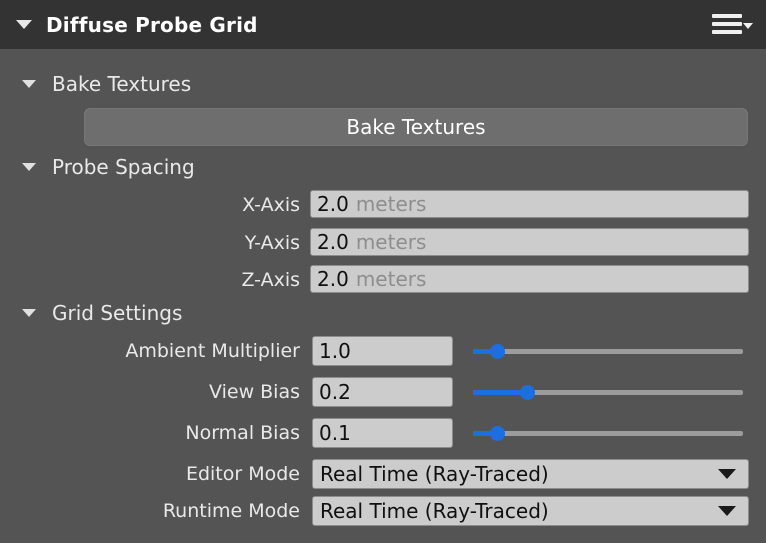 The width and height of the screenshot is (766, 543). What do you see at coordinates (270, 280) in the screenshot?
I see `row-label-z-axis: Z-Axis` at bounding box center [270, 280].